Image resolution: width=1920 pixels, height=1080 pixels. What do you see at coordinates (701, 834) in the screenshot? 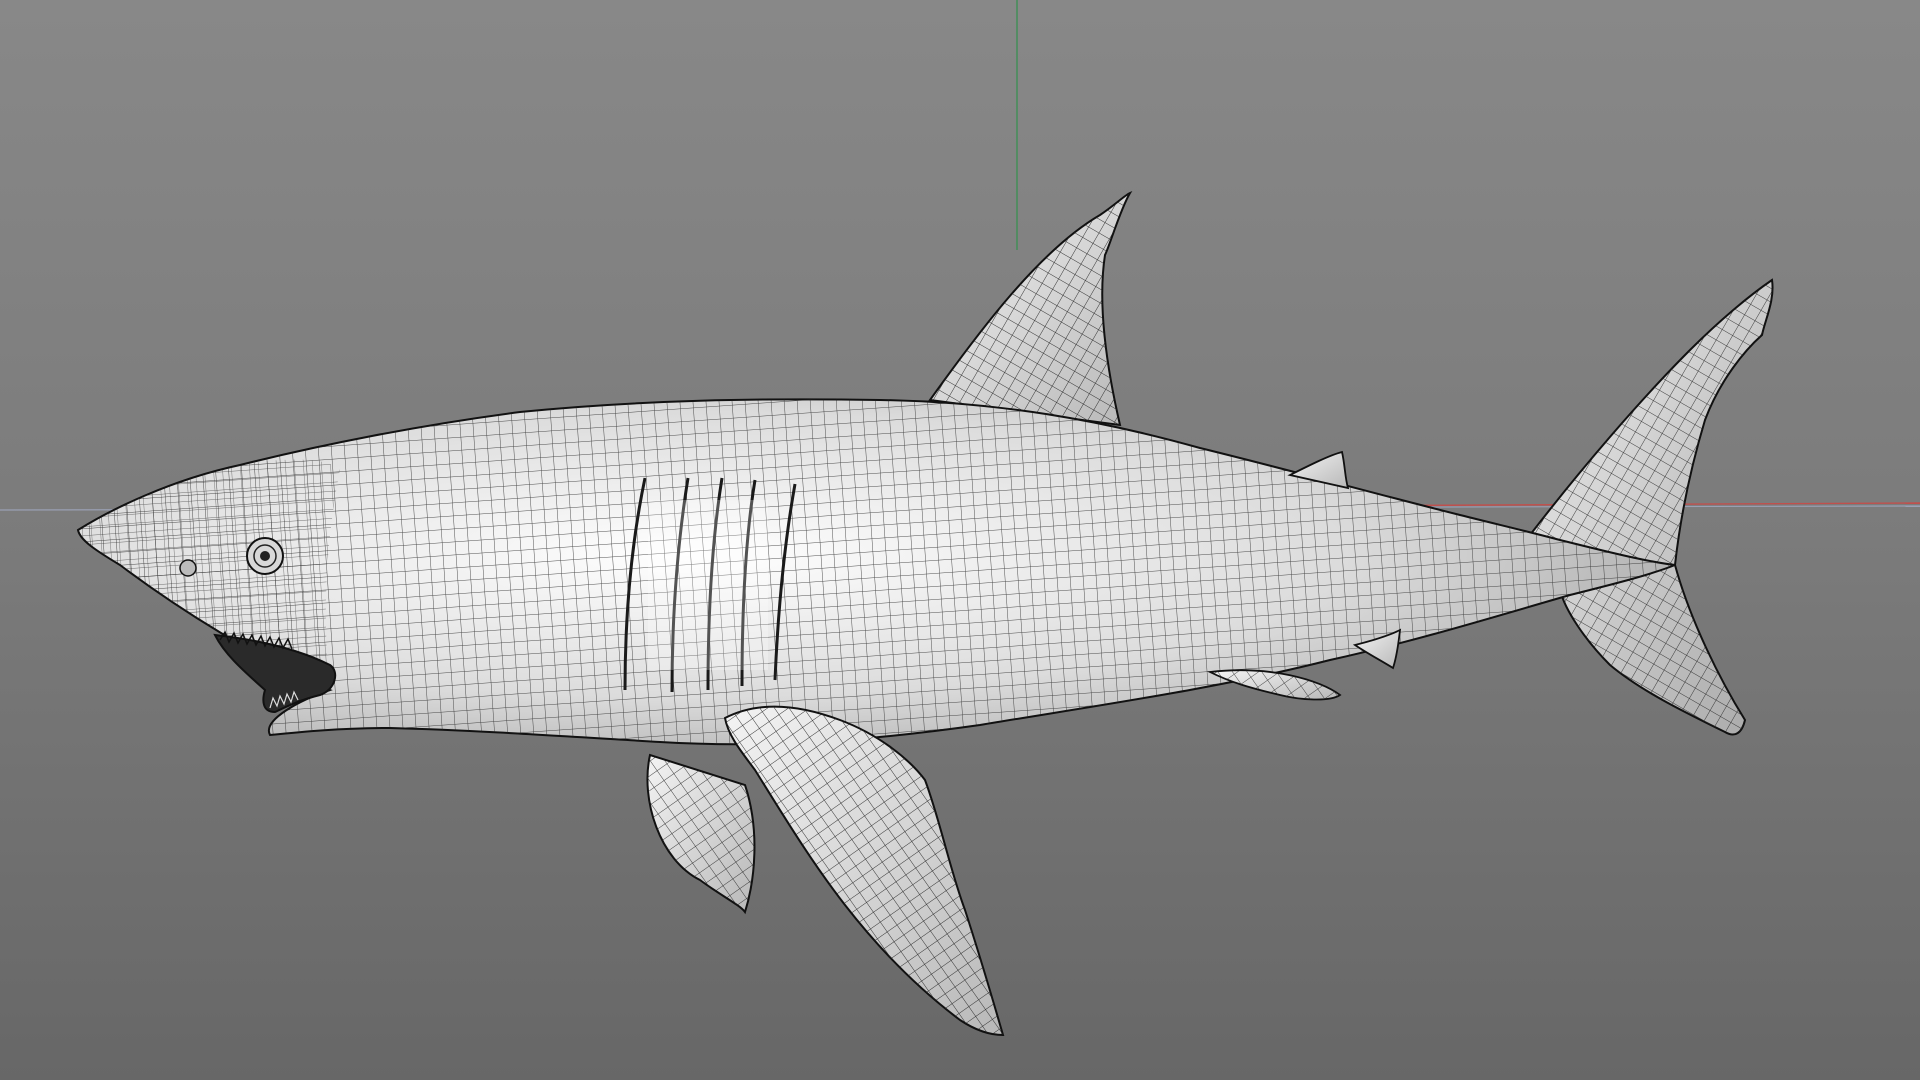
I see `left-pectoral-fin` at bounding box center [701, 834].